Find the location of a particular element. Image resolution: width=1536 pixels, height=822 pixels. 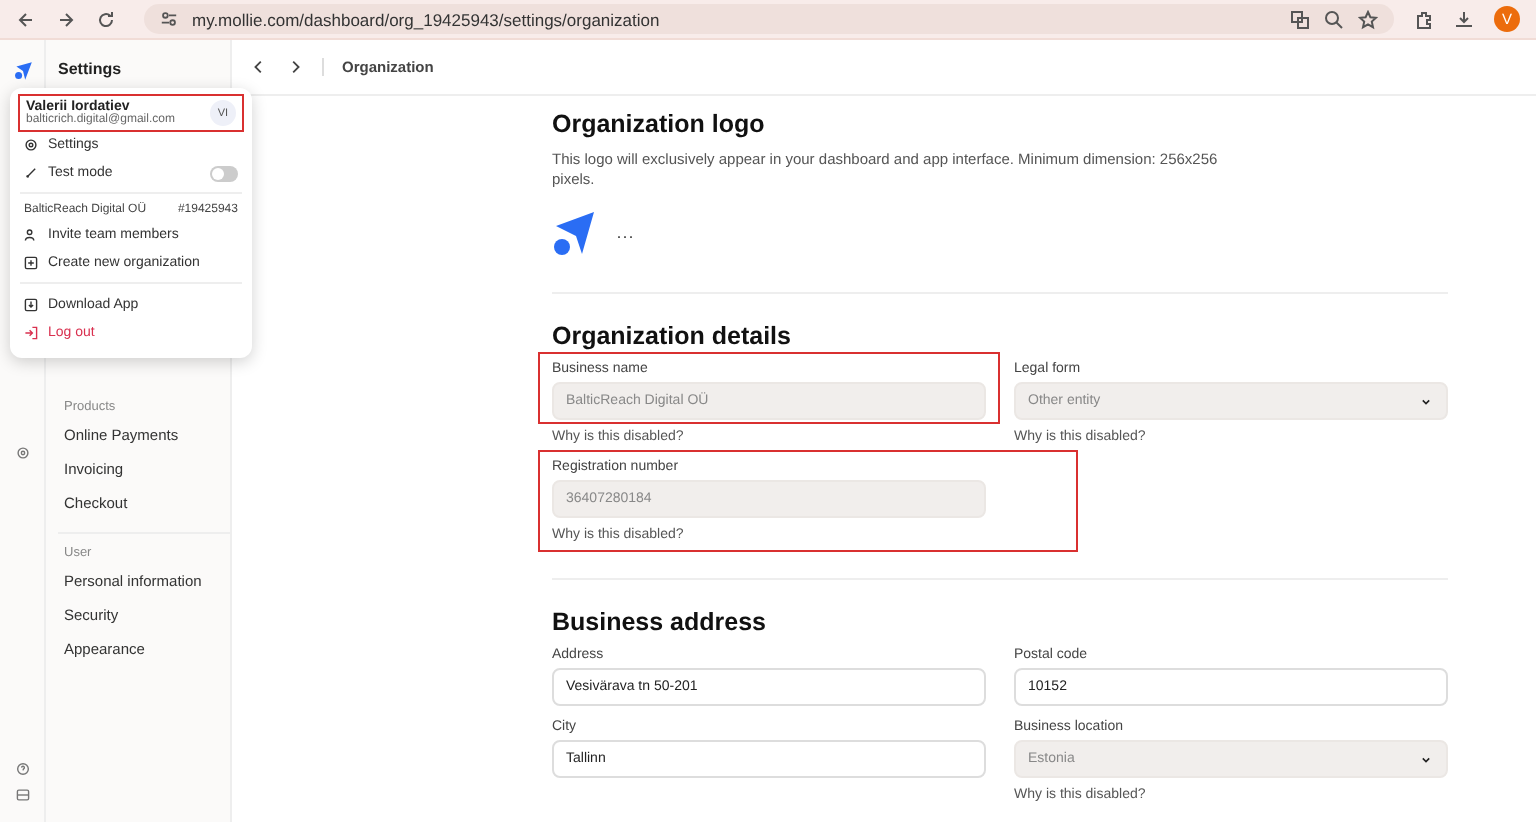

site-info-icon is located at coordinates (169, 19).